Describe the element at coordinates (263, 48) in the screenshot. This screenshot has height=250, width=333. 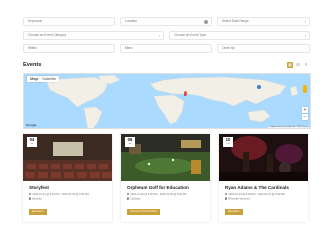
I see `order-by-select: Order By` at that location.